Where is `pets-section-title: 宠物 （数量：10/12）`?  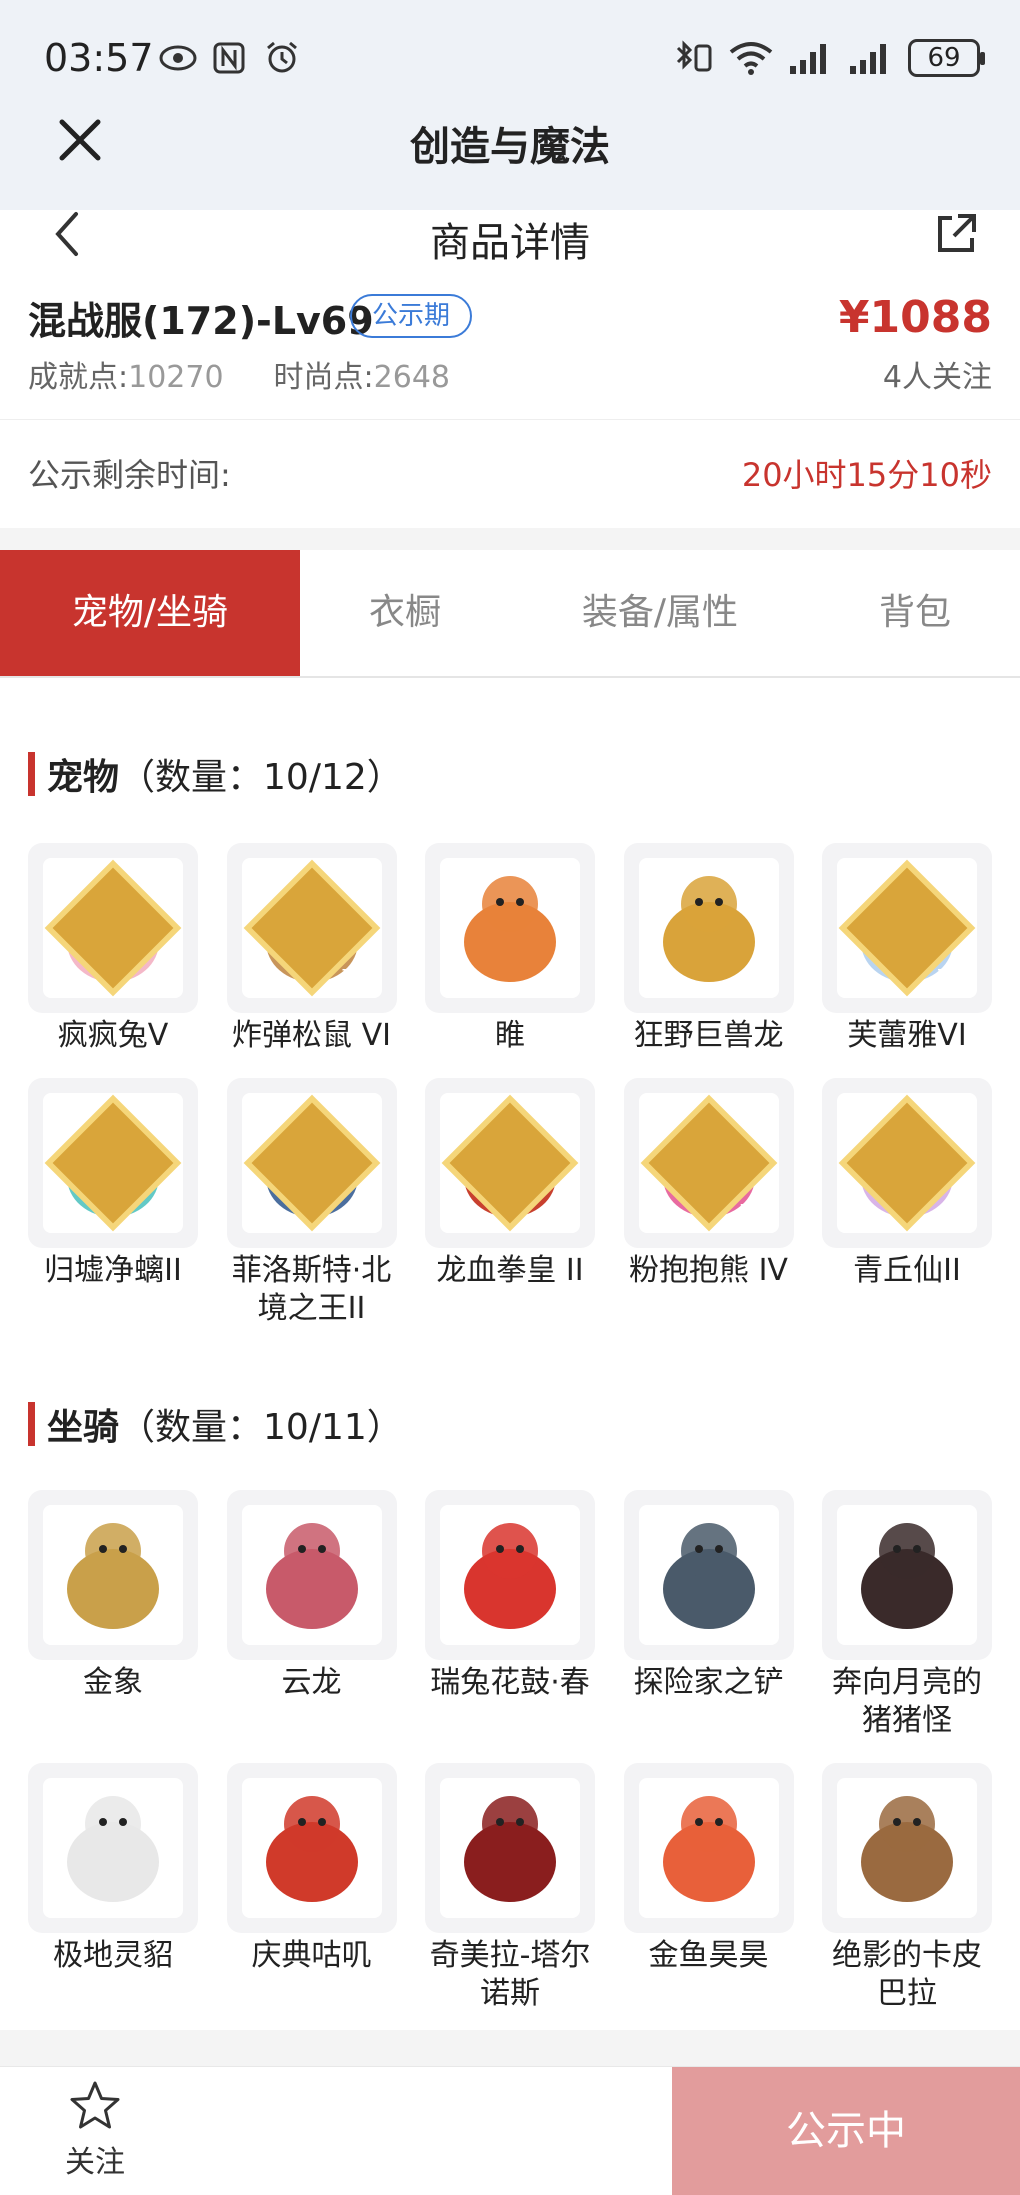 pets-section-title: 宠物 （数量：10/12） is located at coordinates (215, 774).